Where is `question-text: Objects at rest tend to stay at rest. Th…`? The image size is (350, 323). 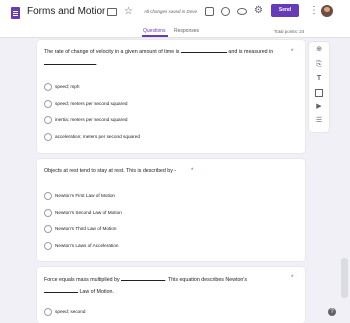
question-text: Objects at rest tend to stay at rest. Th… is located at coordinates (110, 171).